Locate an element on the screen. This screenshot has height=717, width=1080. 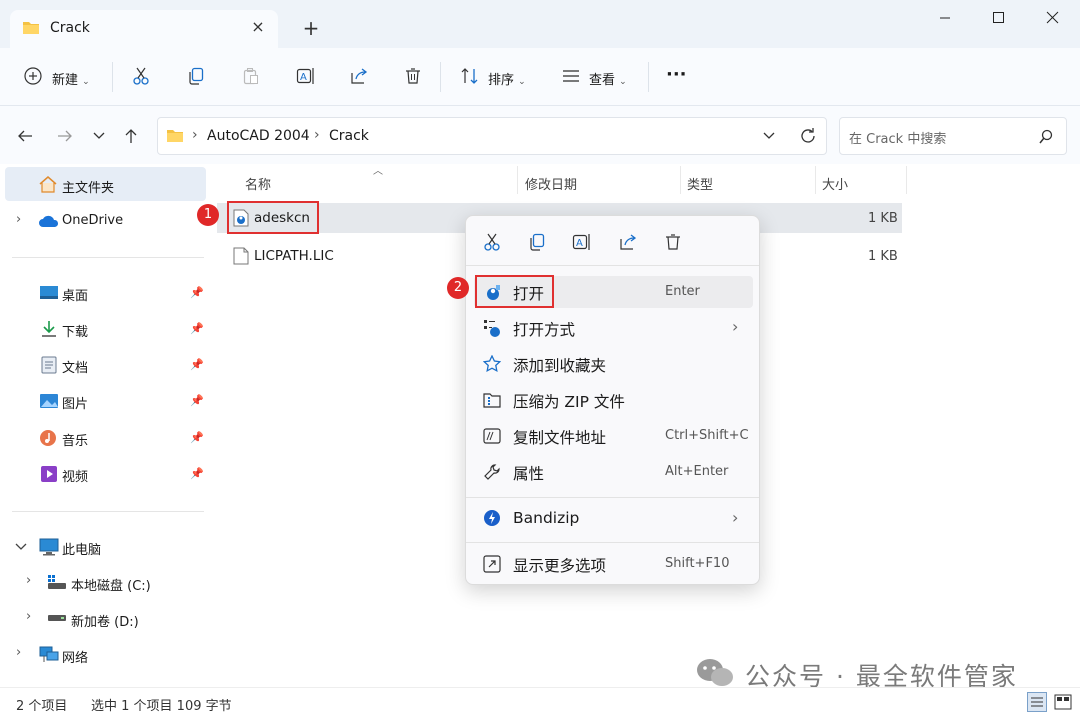
sidebar-item-videos: 视频 is located at coordinates (75, 475).